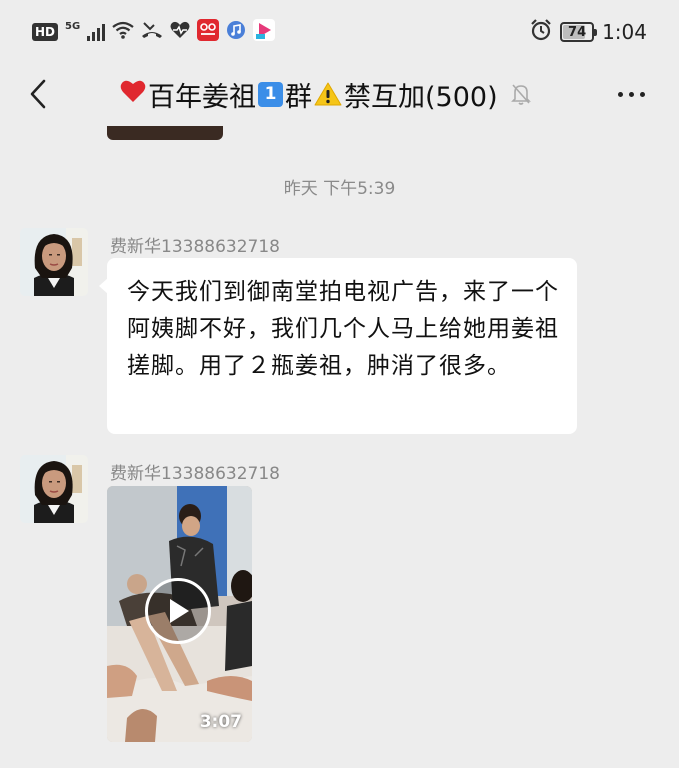  What do you see at coordinates (123, 32) in the screenshot?
I see `wifi-icon` at bounding box center [123, 32].